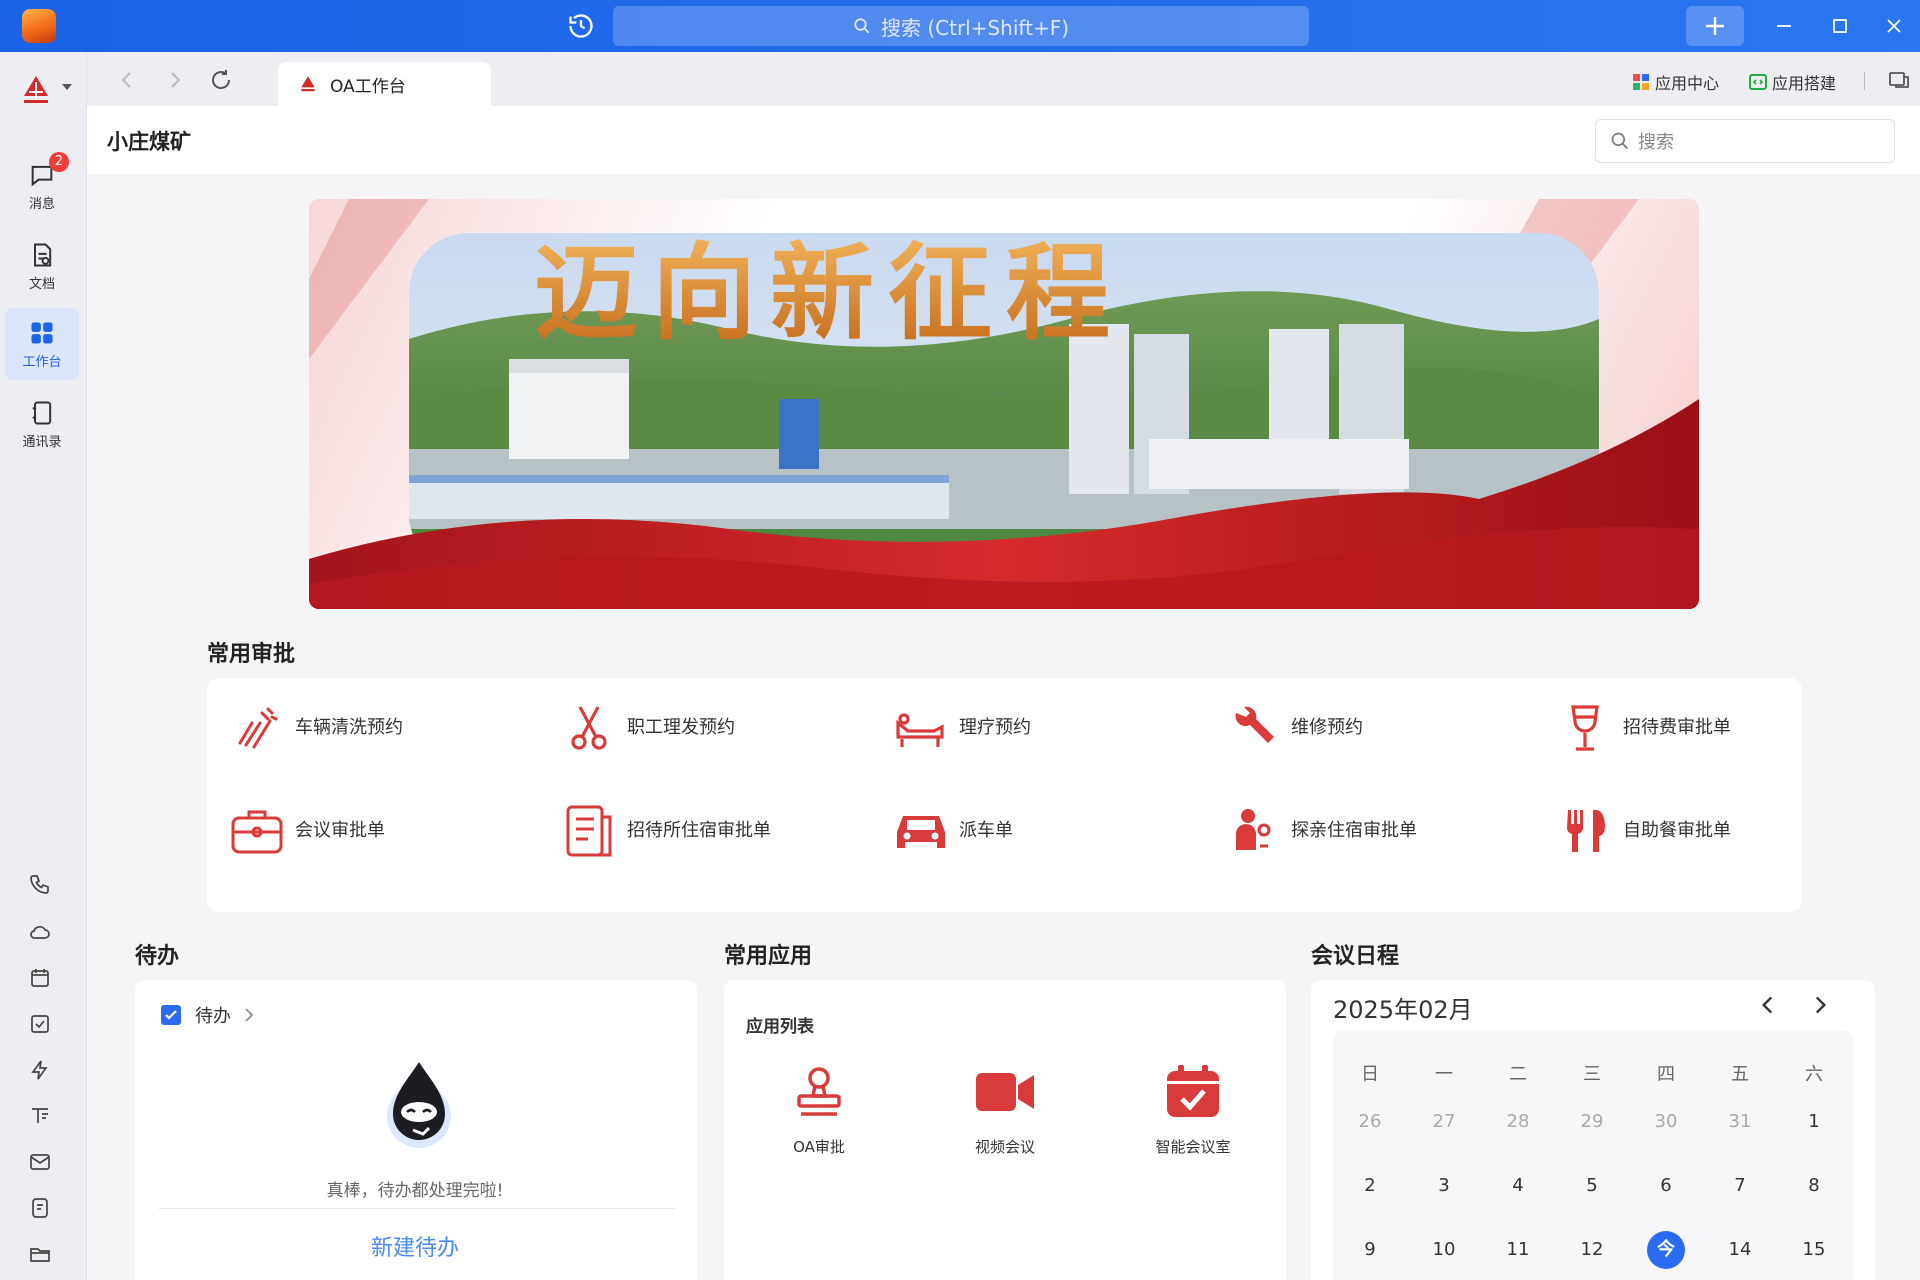 Image resolution: width=1920 pixels, height=1280 pixels. Describe the element at coordinates (42, 362) in the screenshot. I see `nav-label: 工作台` at that location.